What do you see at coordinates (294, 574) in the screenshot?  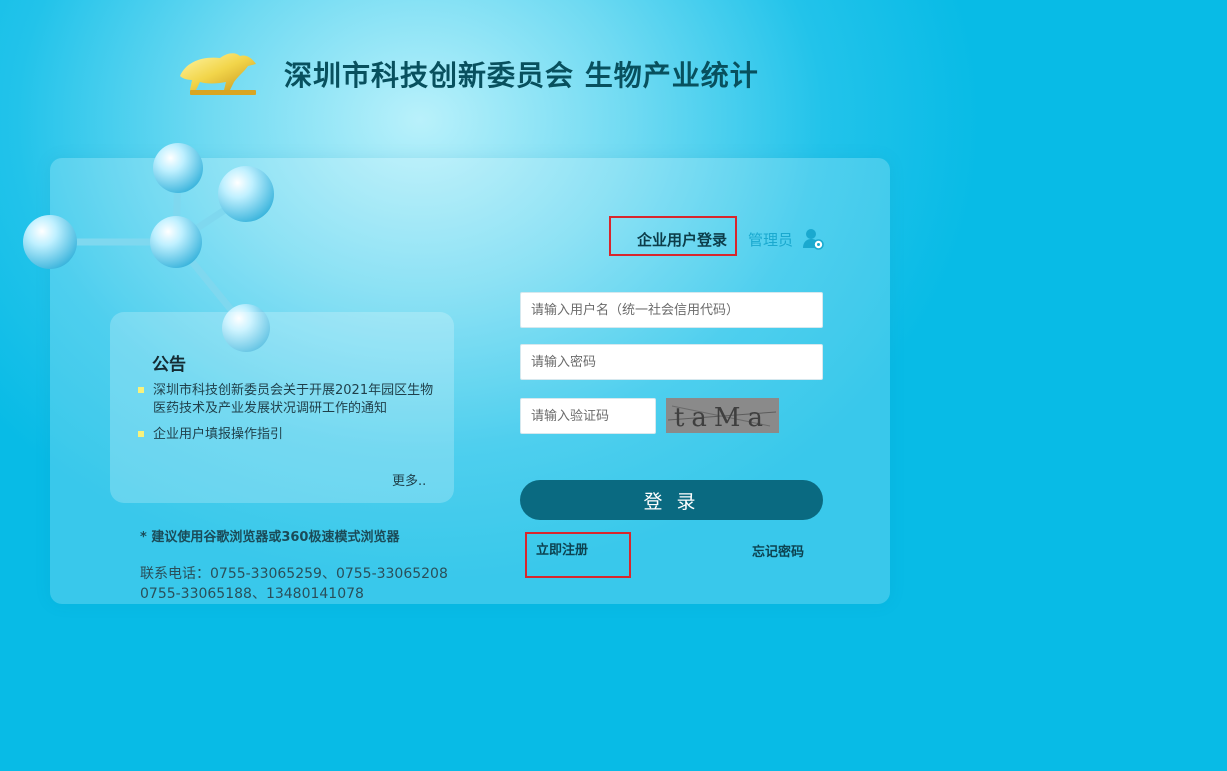 I see `contact-phone-line-1: 联系电话：0755-33065259、0755-33065208` at bounding box center [294, 574].